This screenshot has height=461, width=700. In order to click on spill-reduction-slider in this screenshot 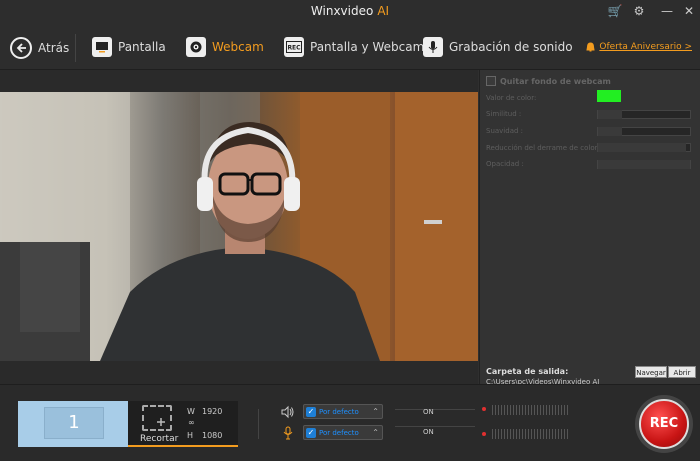, I will do `click(644, 147)`.